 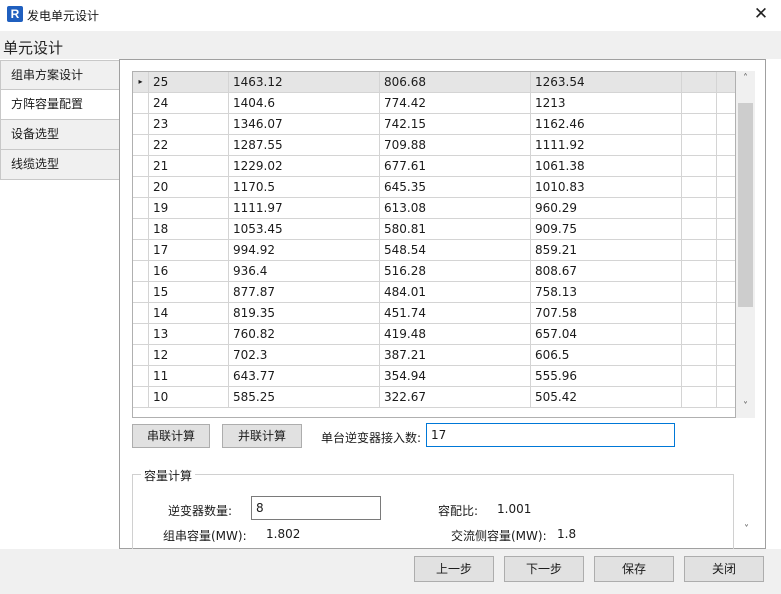 I want to click on table-cell: 760.82, so click(x=304, y=334).